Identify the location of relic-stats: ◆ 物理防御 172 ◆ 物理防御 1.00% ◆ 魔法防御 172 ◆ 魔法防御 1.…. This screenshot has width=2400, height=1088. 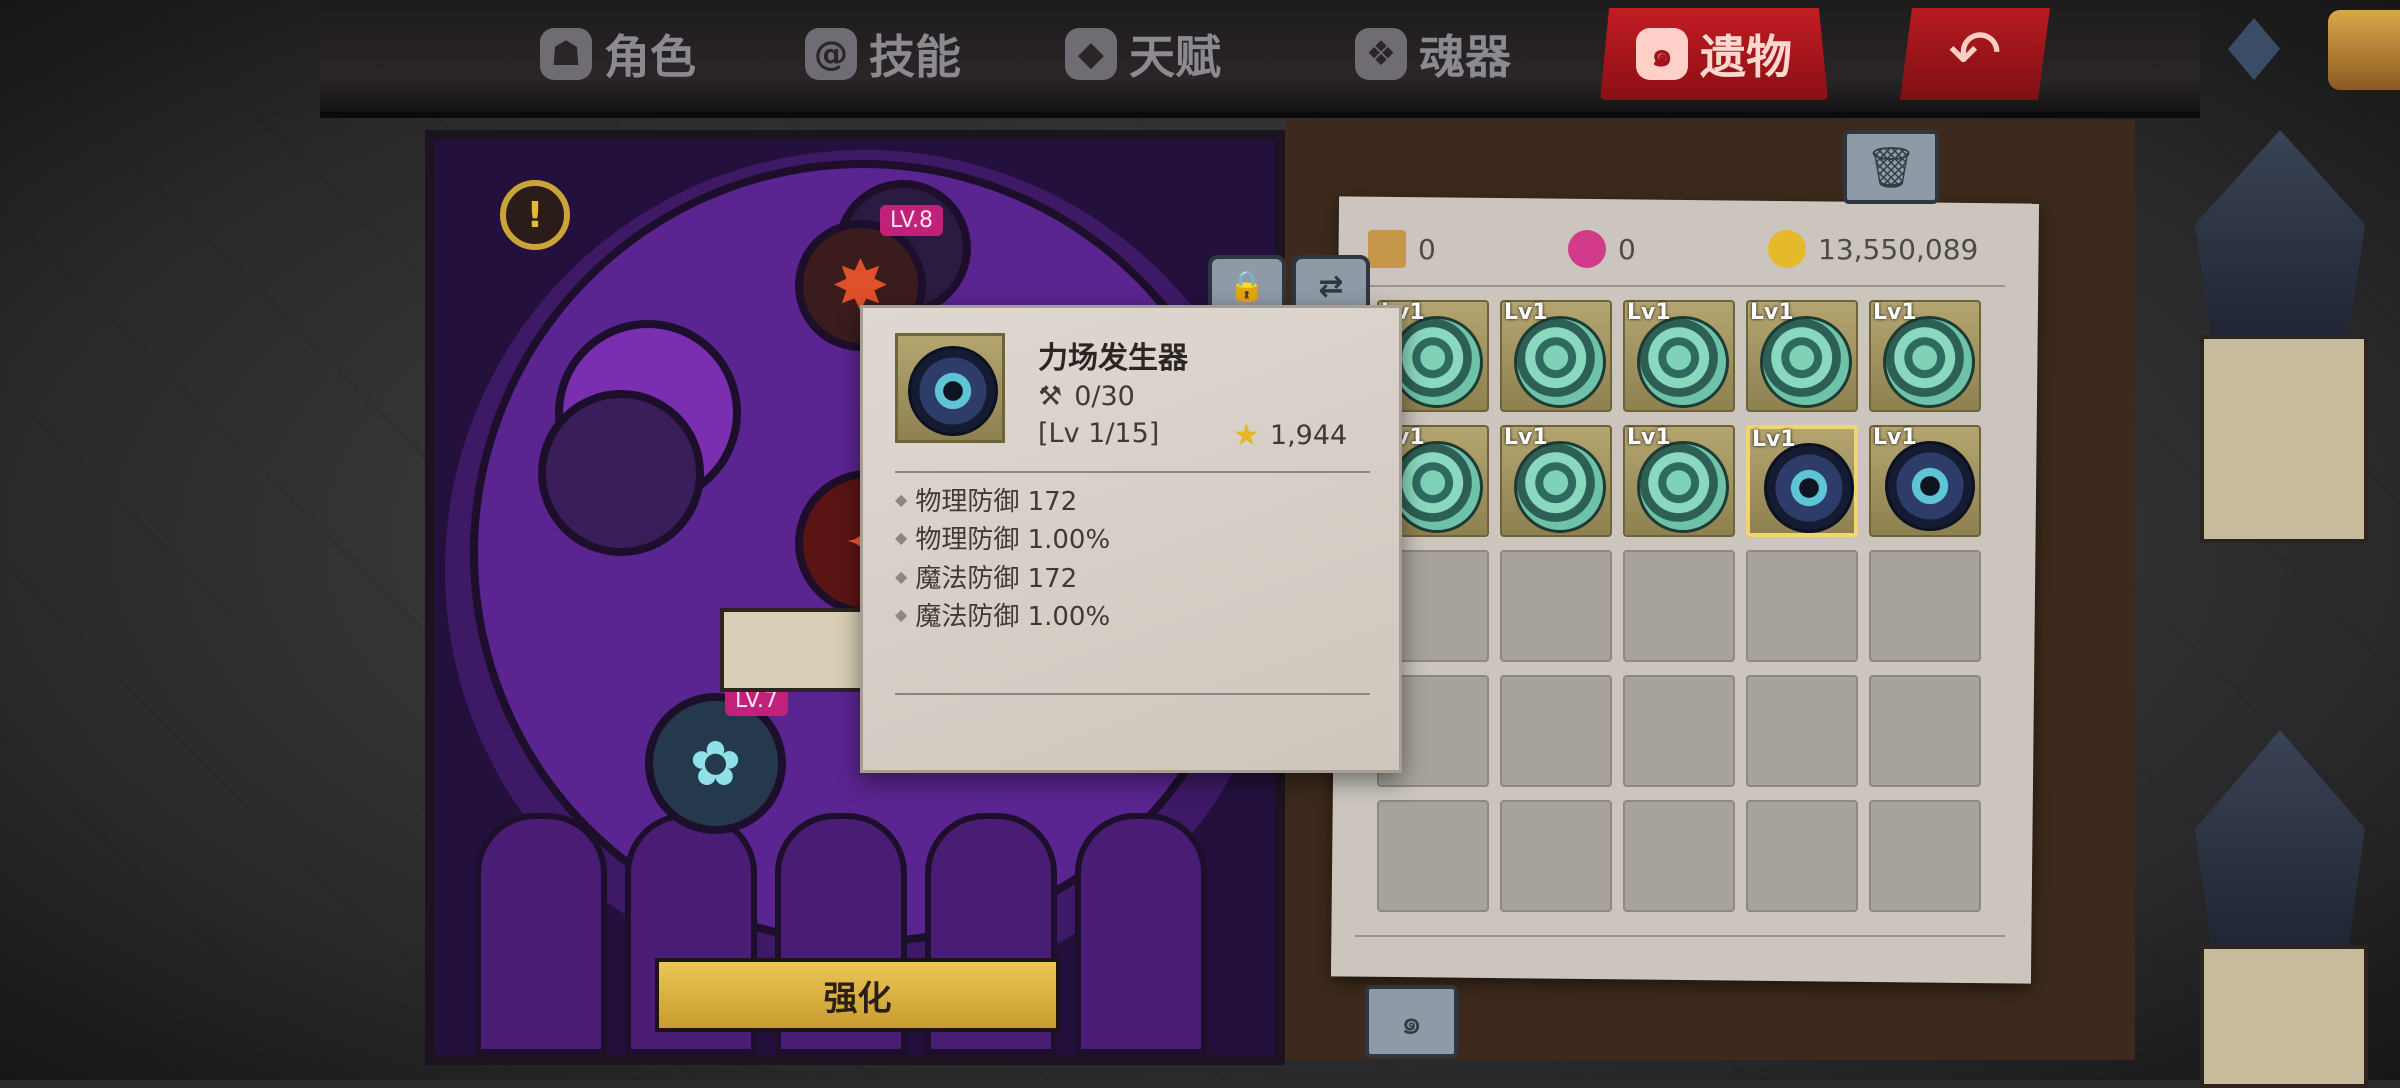
(1002, 557).